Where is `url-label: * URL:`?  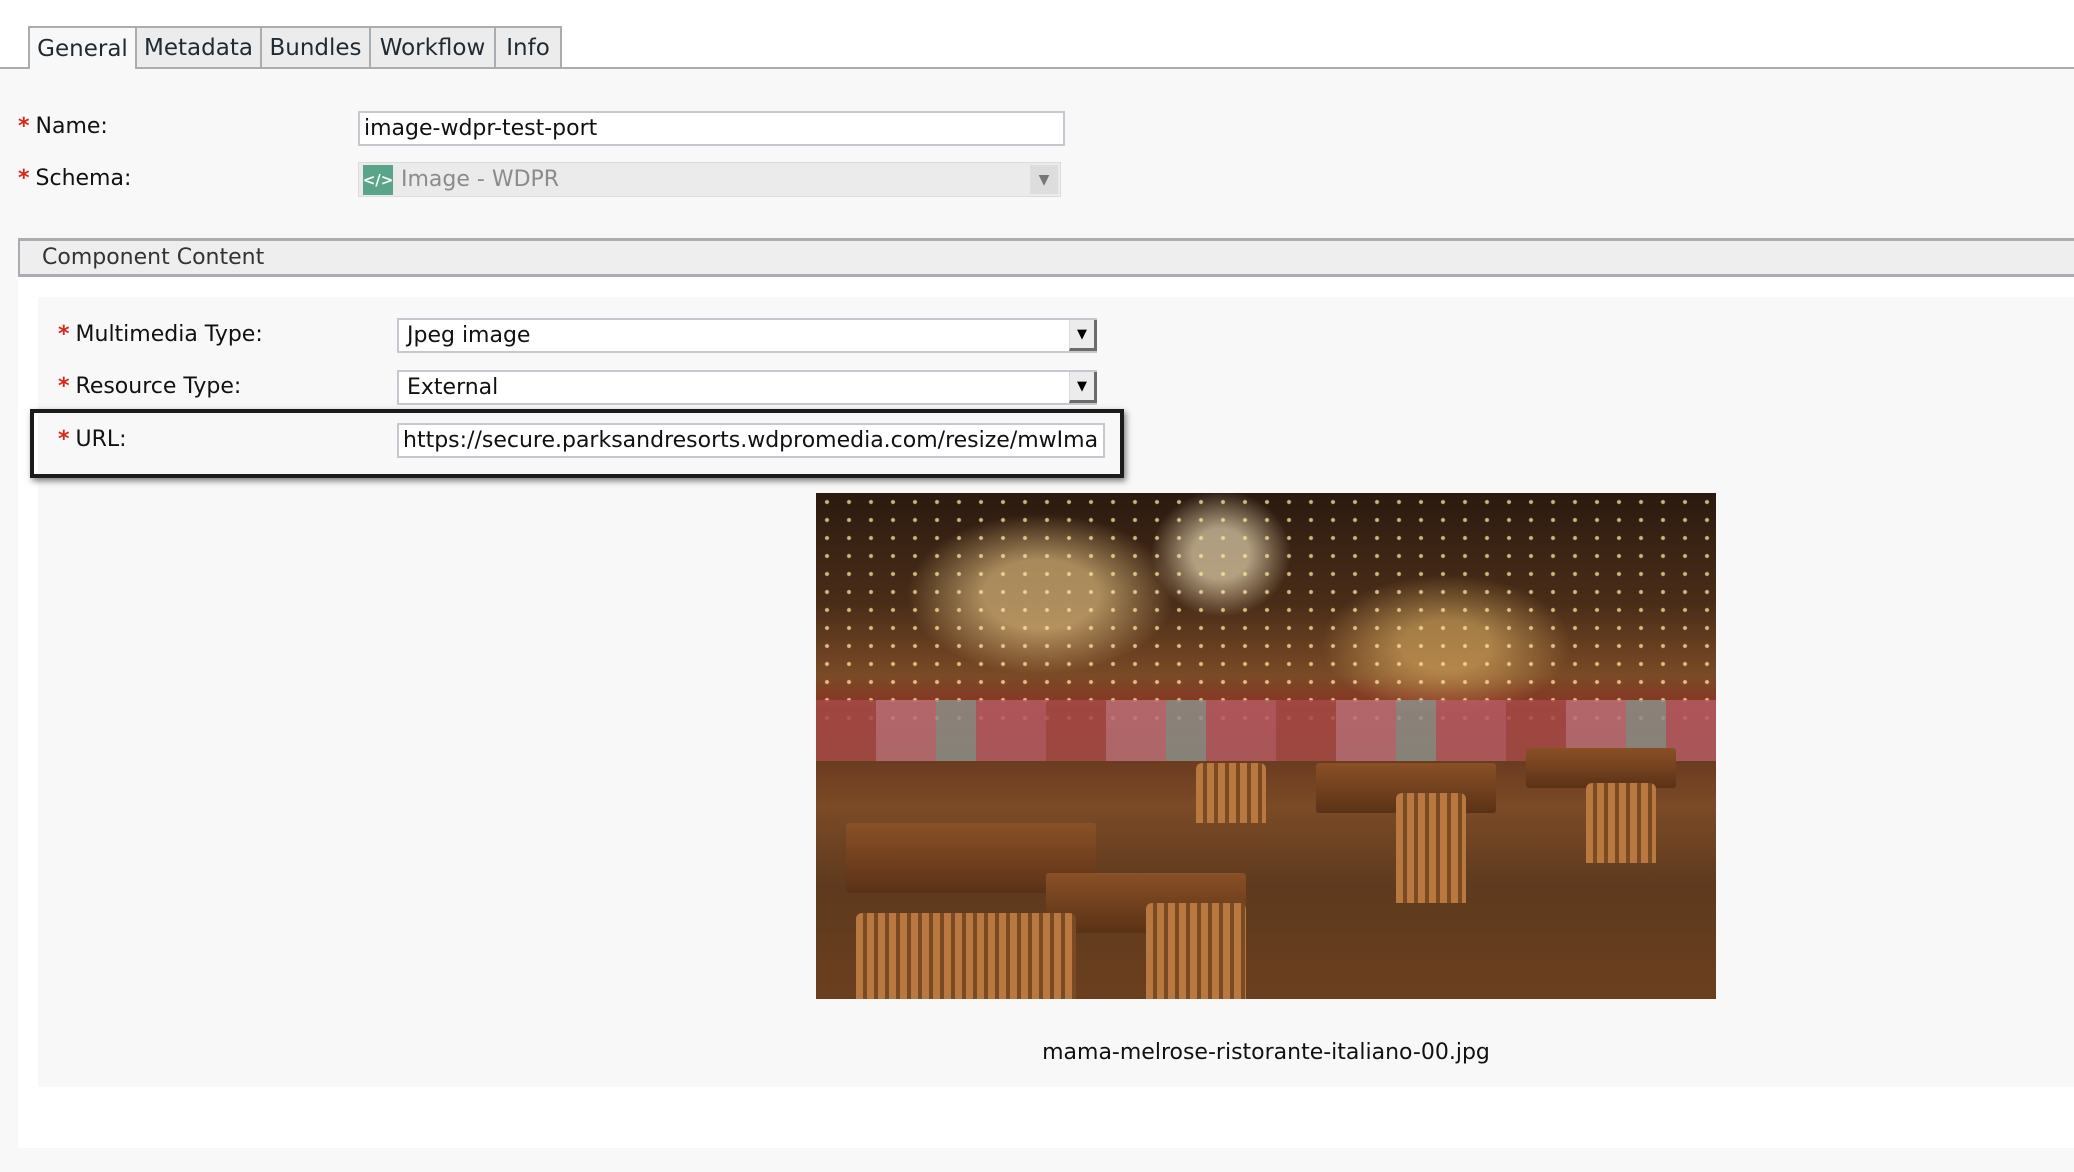
url-label: * URL: is located at coordinates (92, 439).